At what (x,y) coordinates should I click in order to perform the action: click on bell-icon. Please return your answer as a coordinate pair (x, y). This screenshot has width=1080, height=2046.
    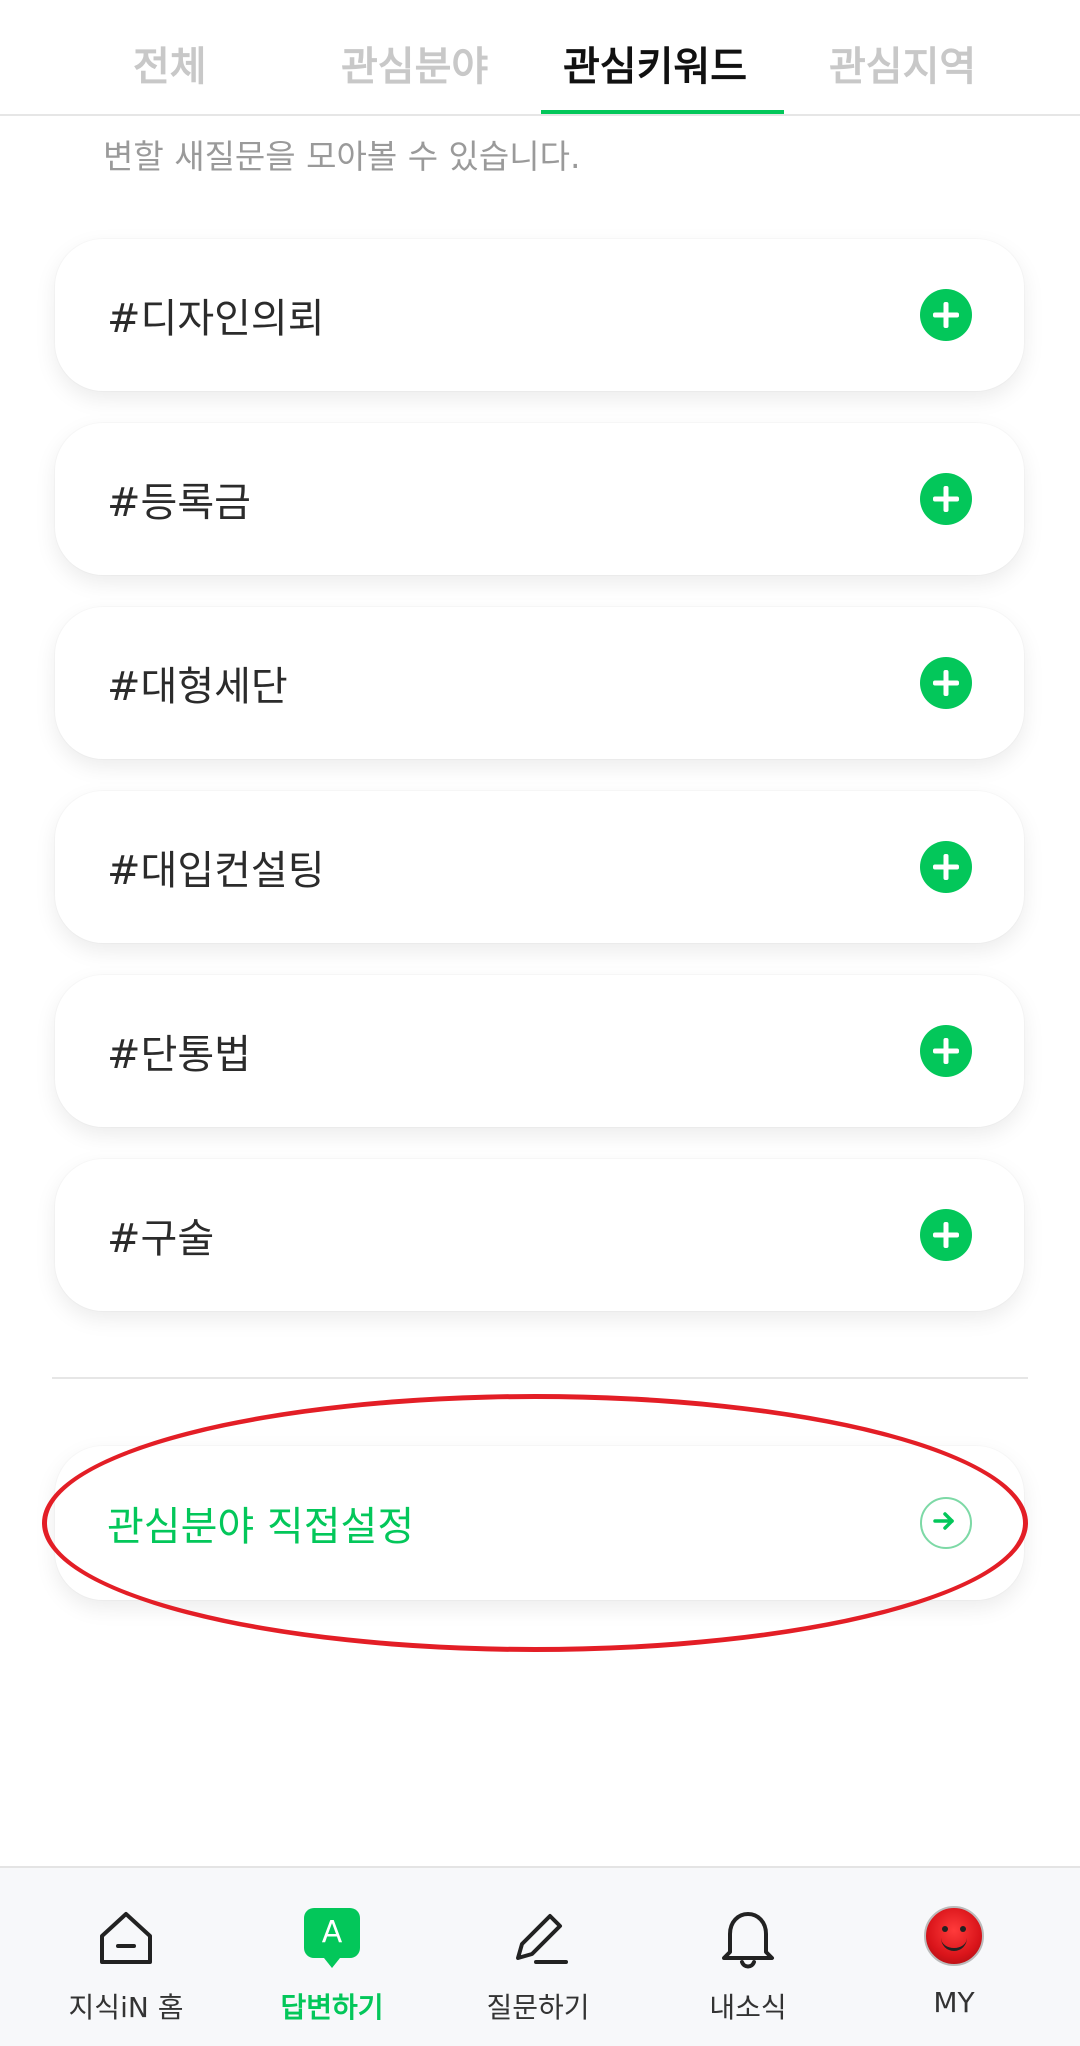
    Looking at the image, I should click on (748, 1940).